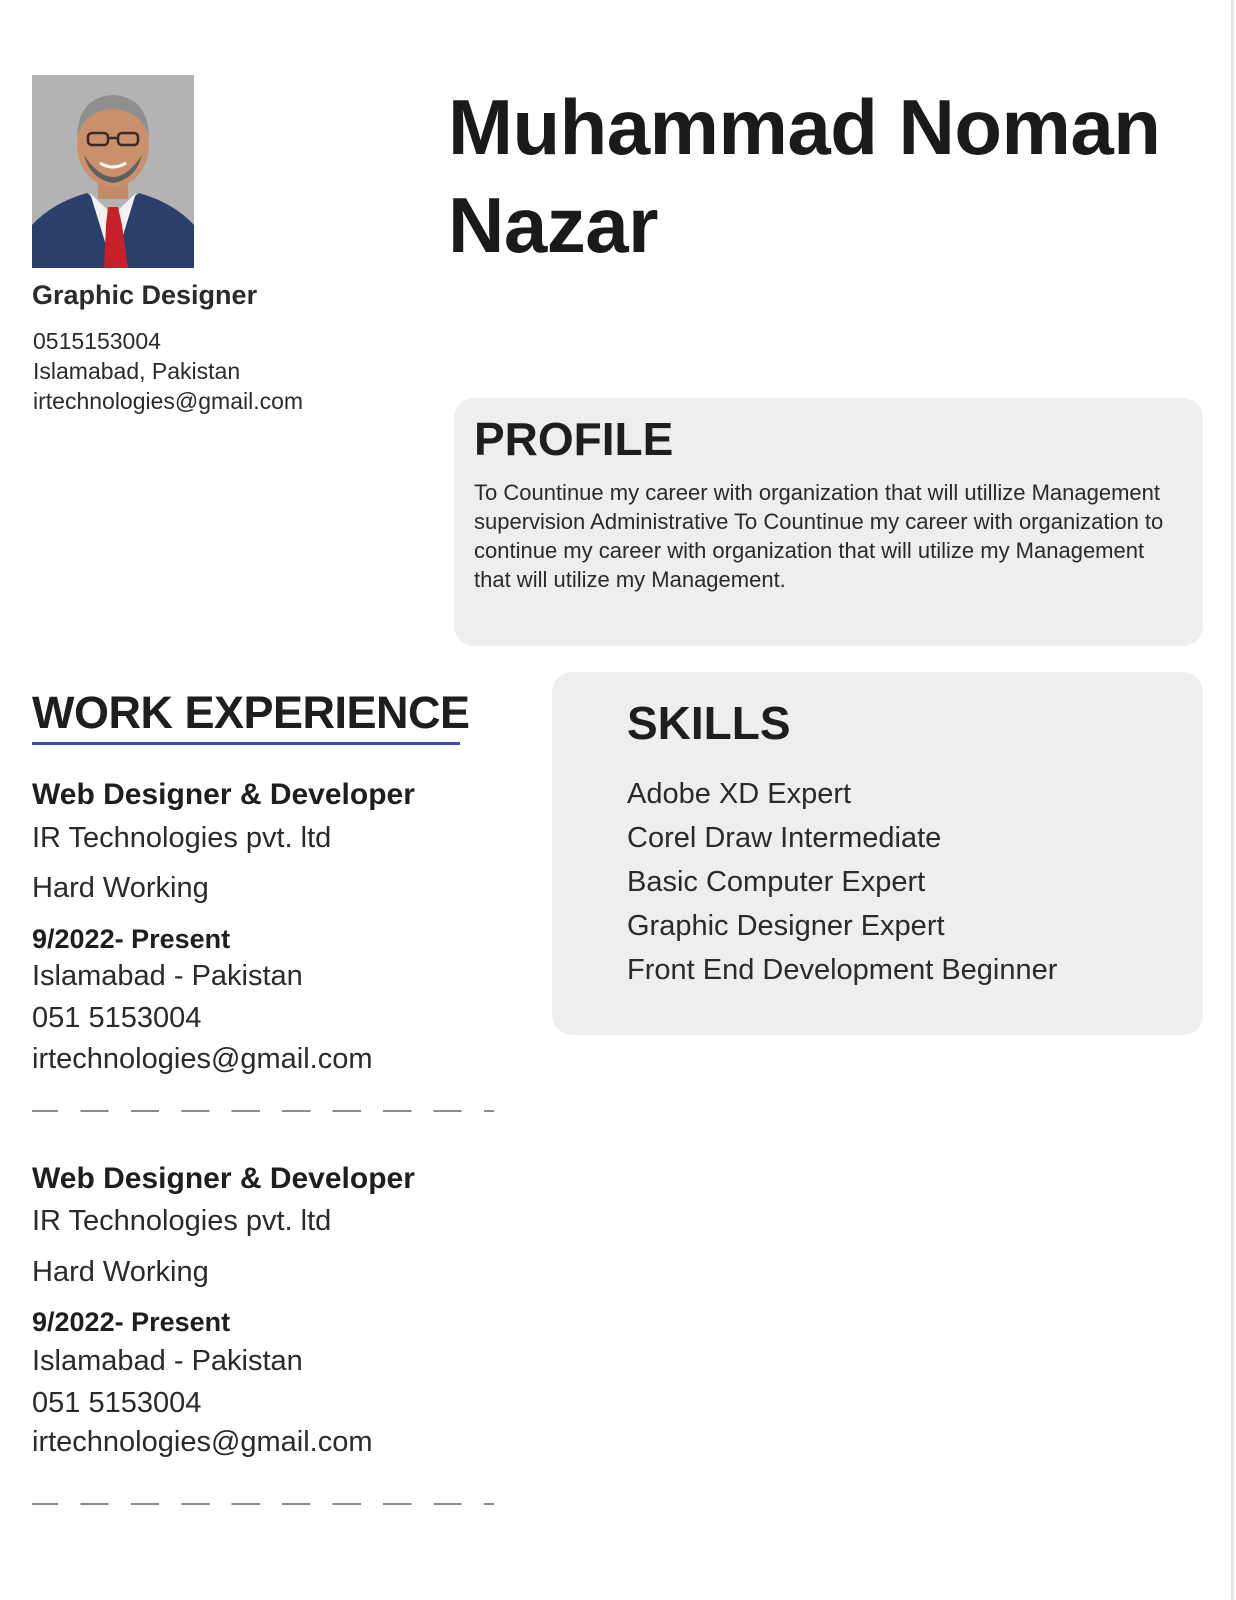 This screenshot has width=1236, height=1600. Describe the element at coordinates (833, 176) in the screenshot. I see `full-name: Muhammad Noman Nazar` at that location.